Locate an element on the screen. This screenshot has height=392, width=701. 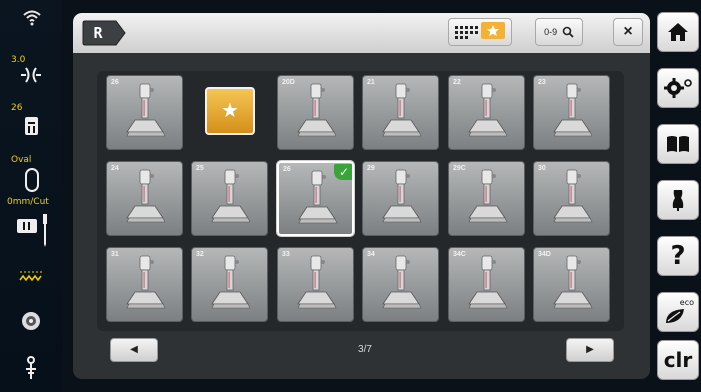
panel-header: R 0-9 × is located at coordinates (361, 33).